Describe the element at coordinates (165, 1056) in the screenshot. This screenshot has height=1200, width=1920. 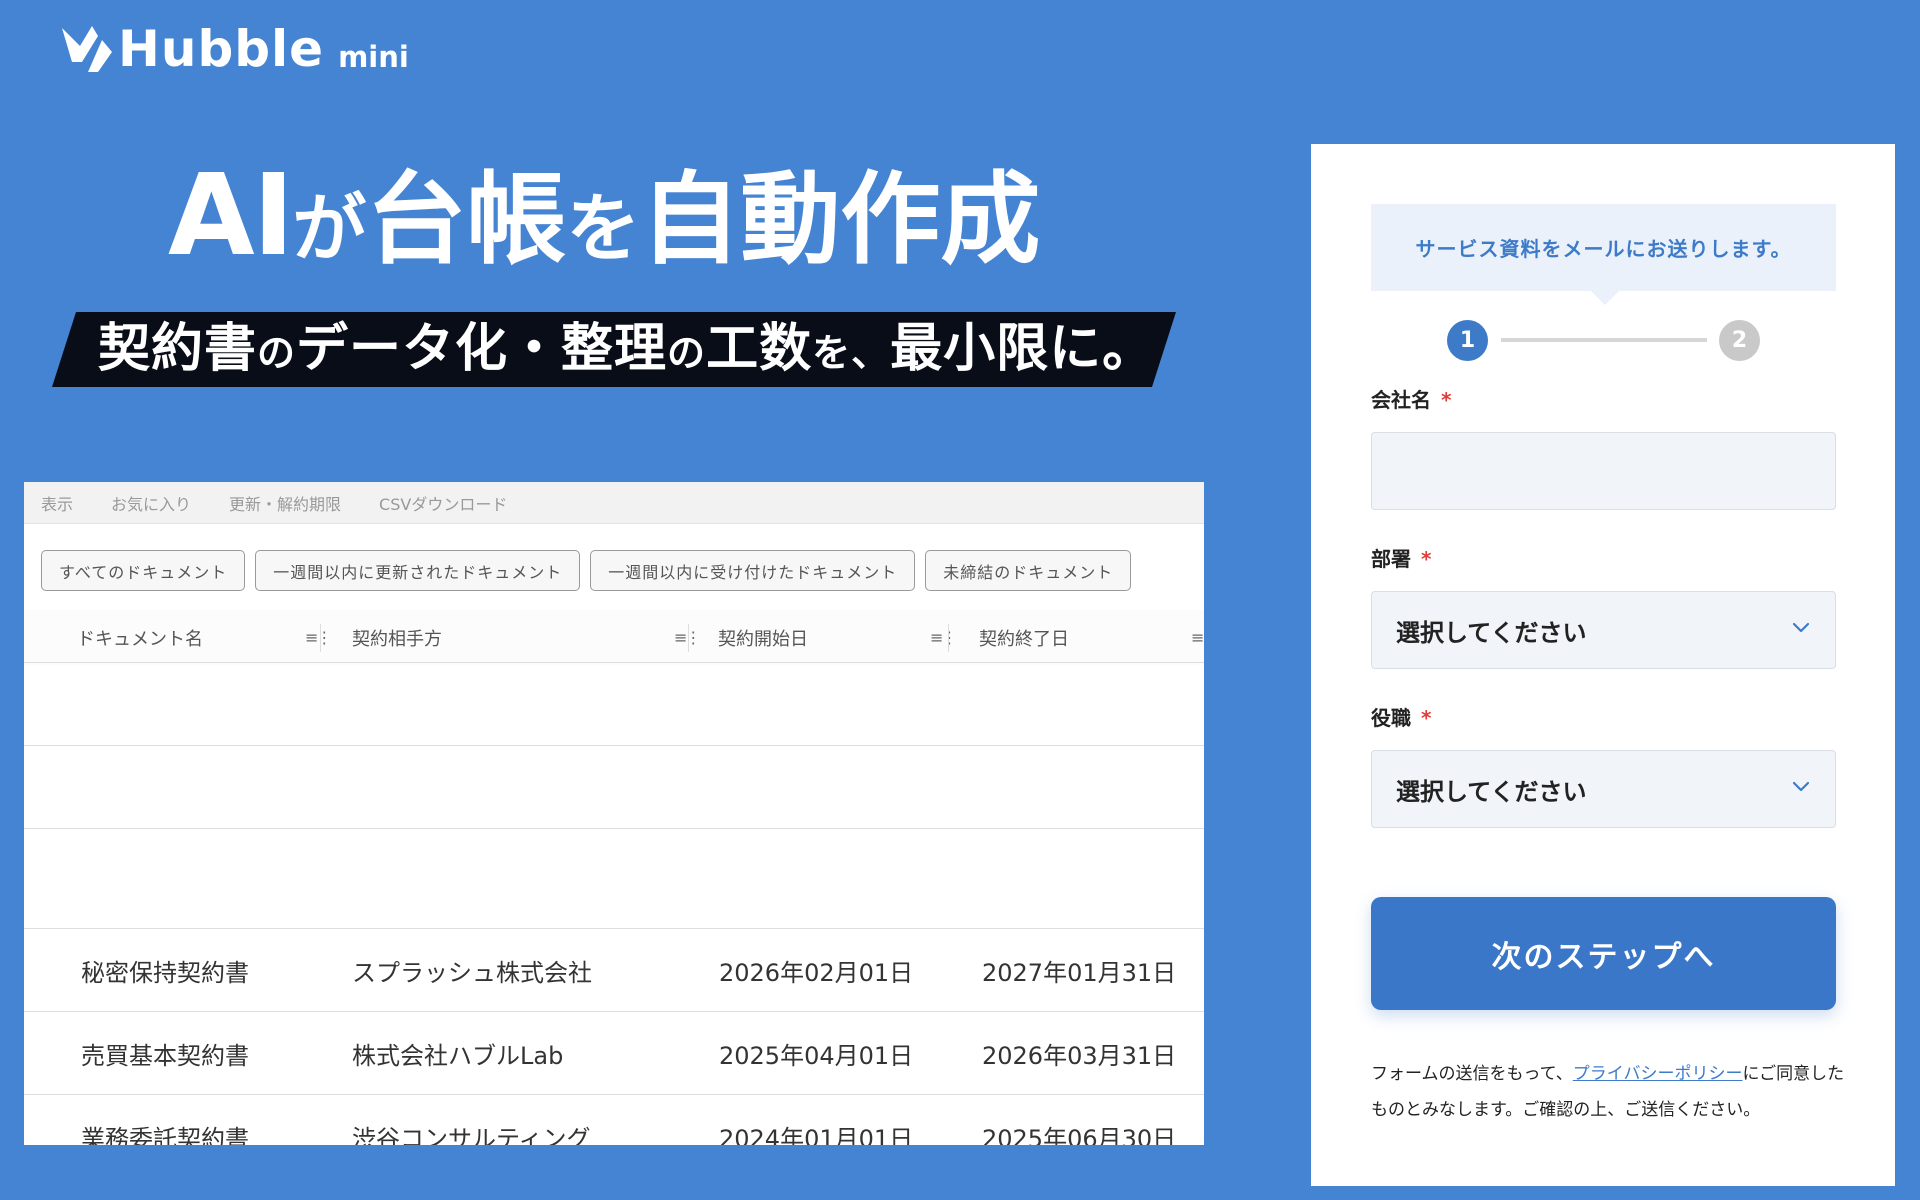
I see `cell-doc-name: 売買基本契約書` at that location.